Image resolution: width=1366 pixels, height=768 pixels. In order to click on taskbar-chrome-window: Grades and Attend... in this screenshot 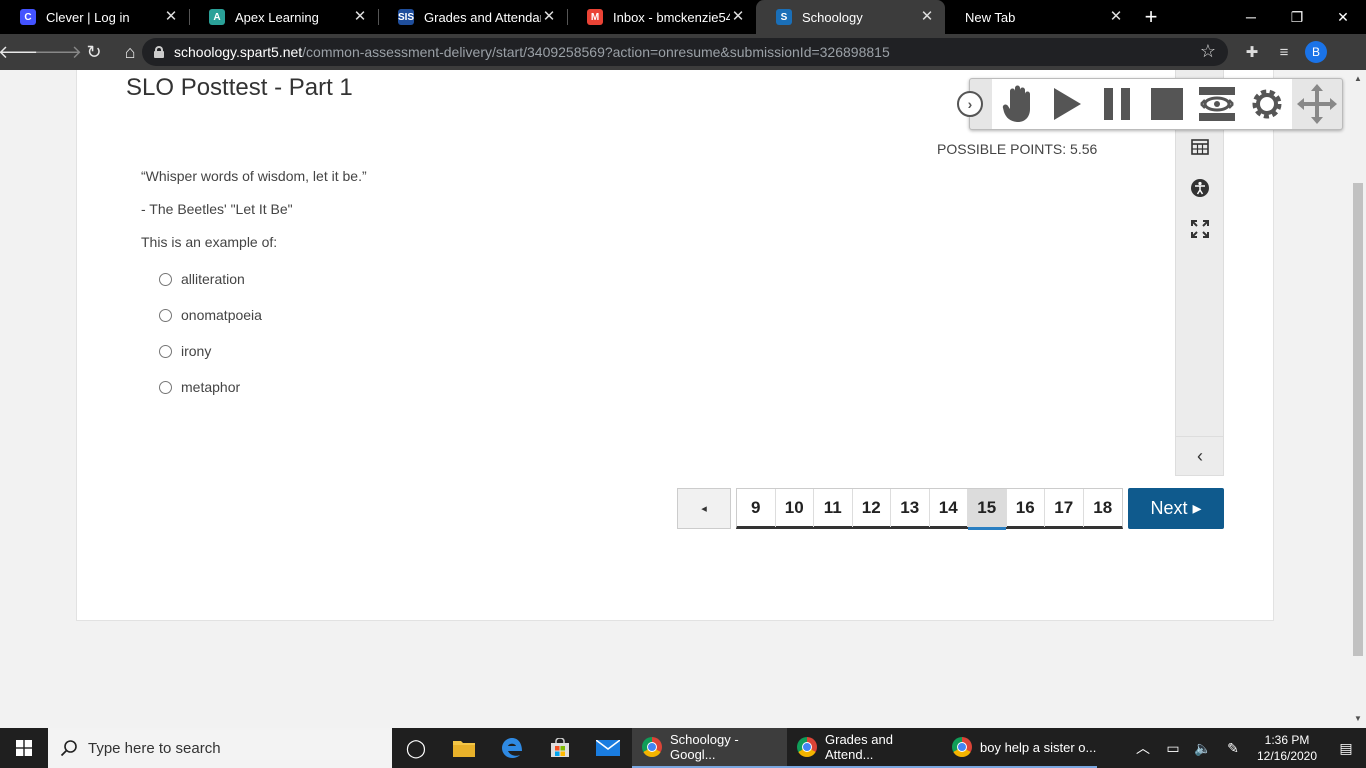, I will do `click(864, 748)`.